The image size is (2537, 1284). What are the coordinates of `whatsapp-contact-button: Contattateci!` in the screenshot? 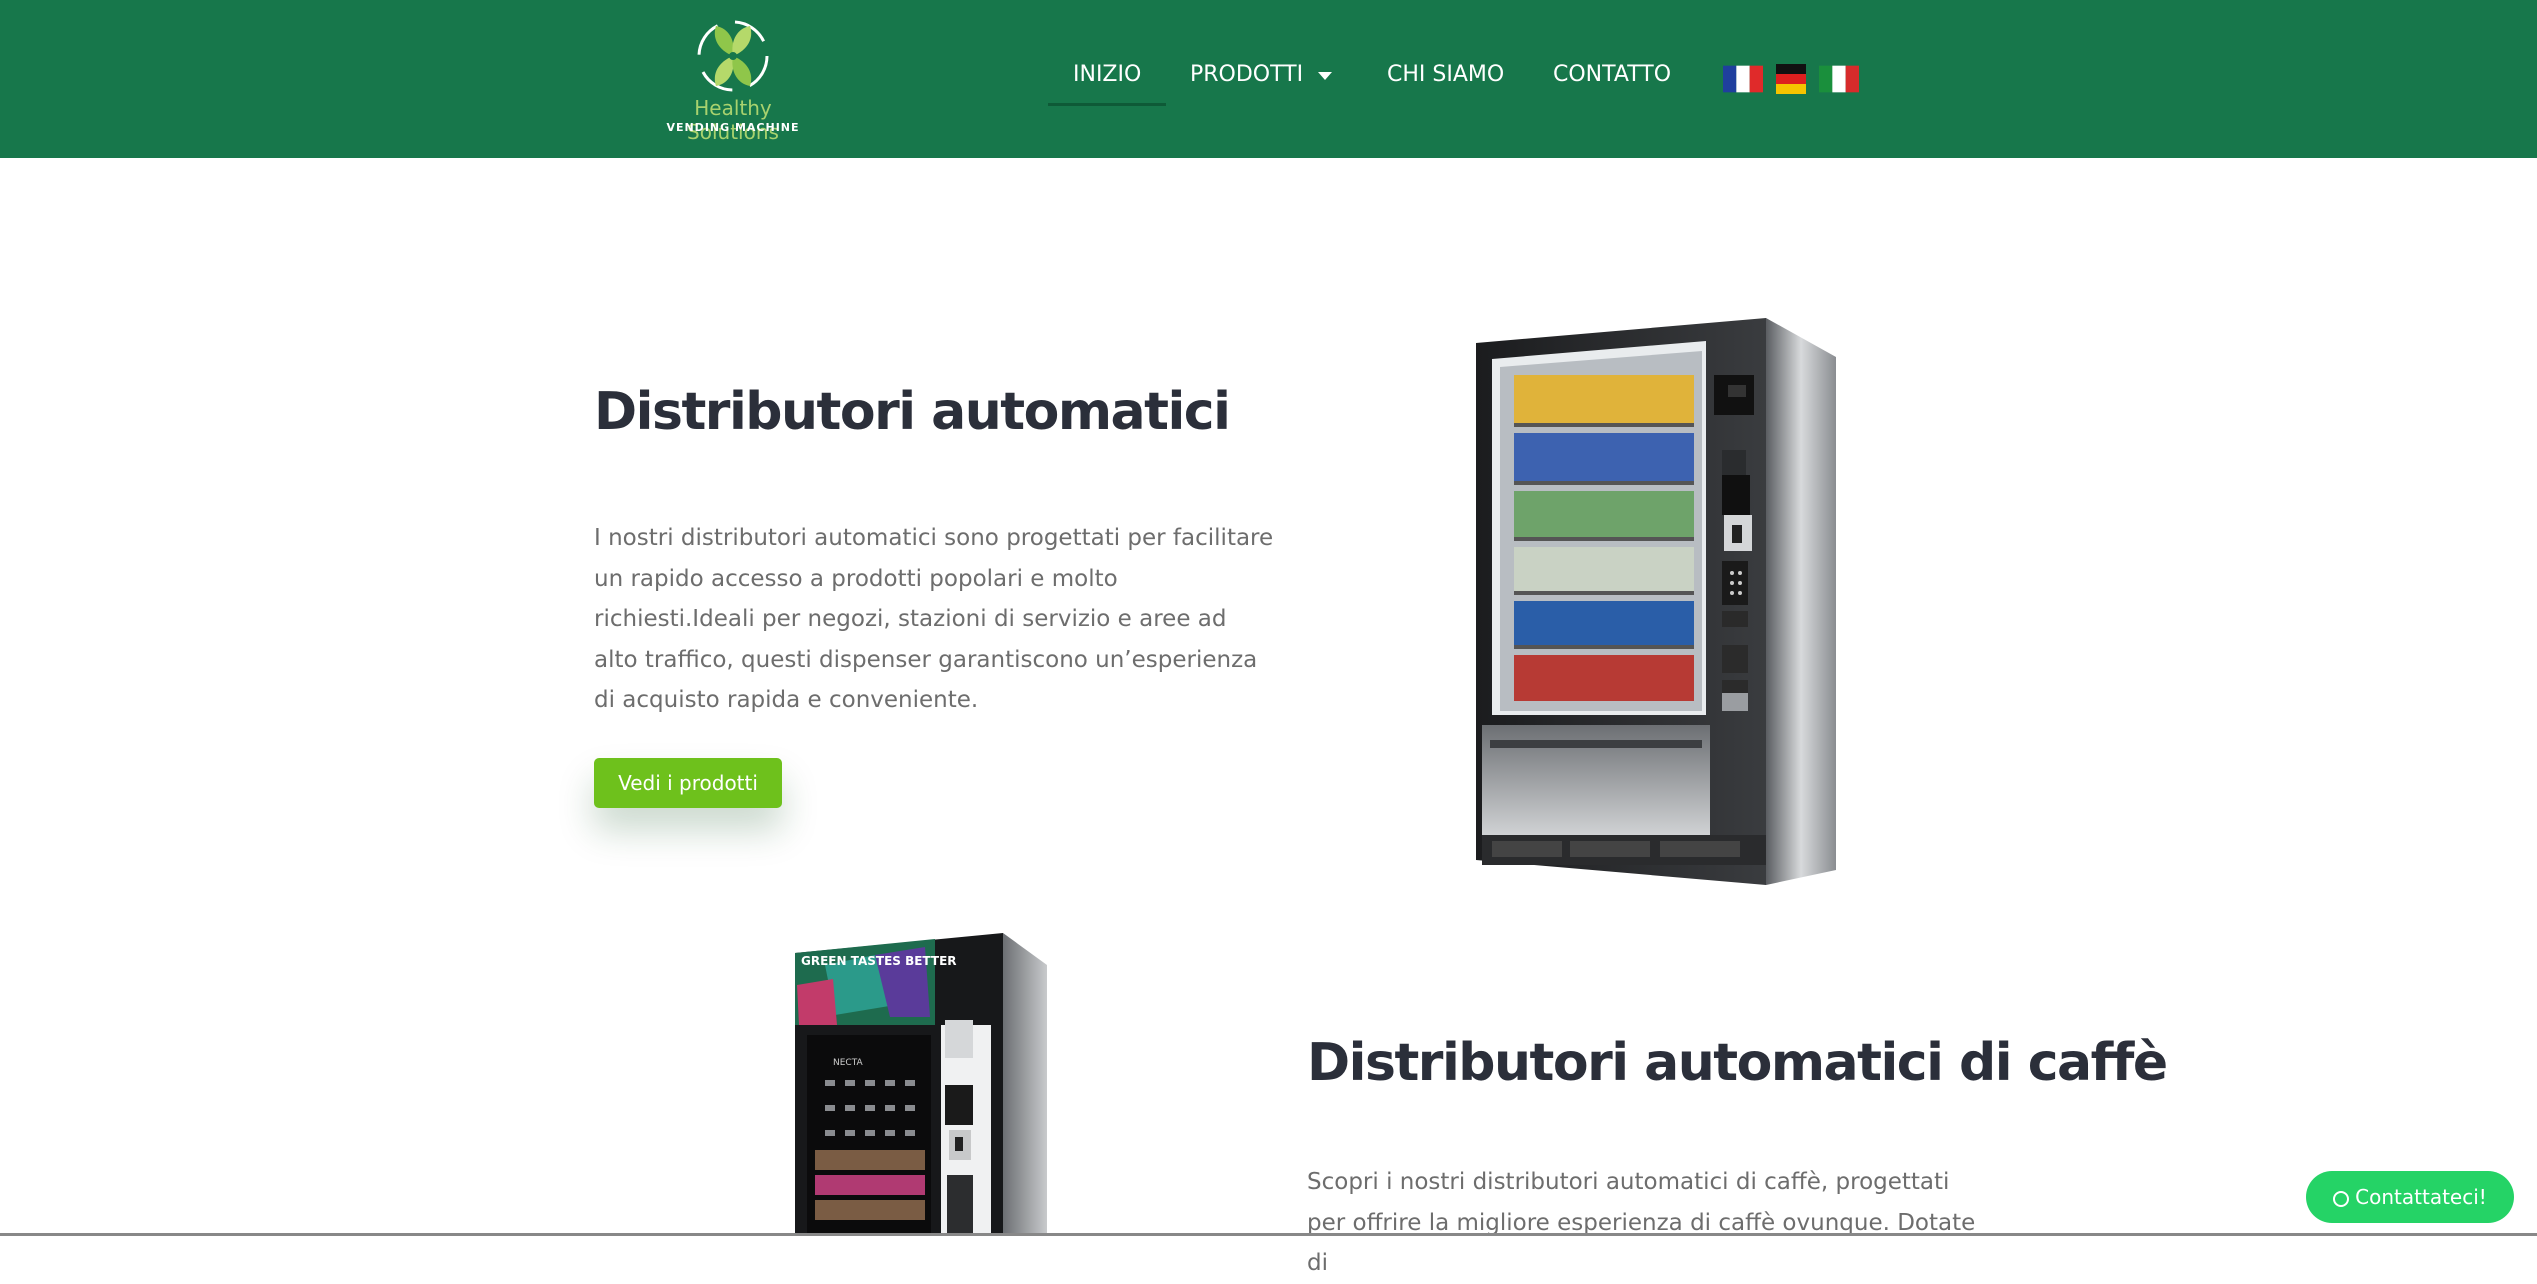 It's located at (2410, 1197).